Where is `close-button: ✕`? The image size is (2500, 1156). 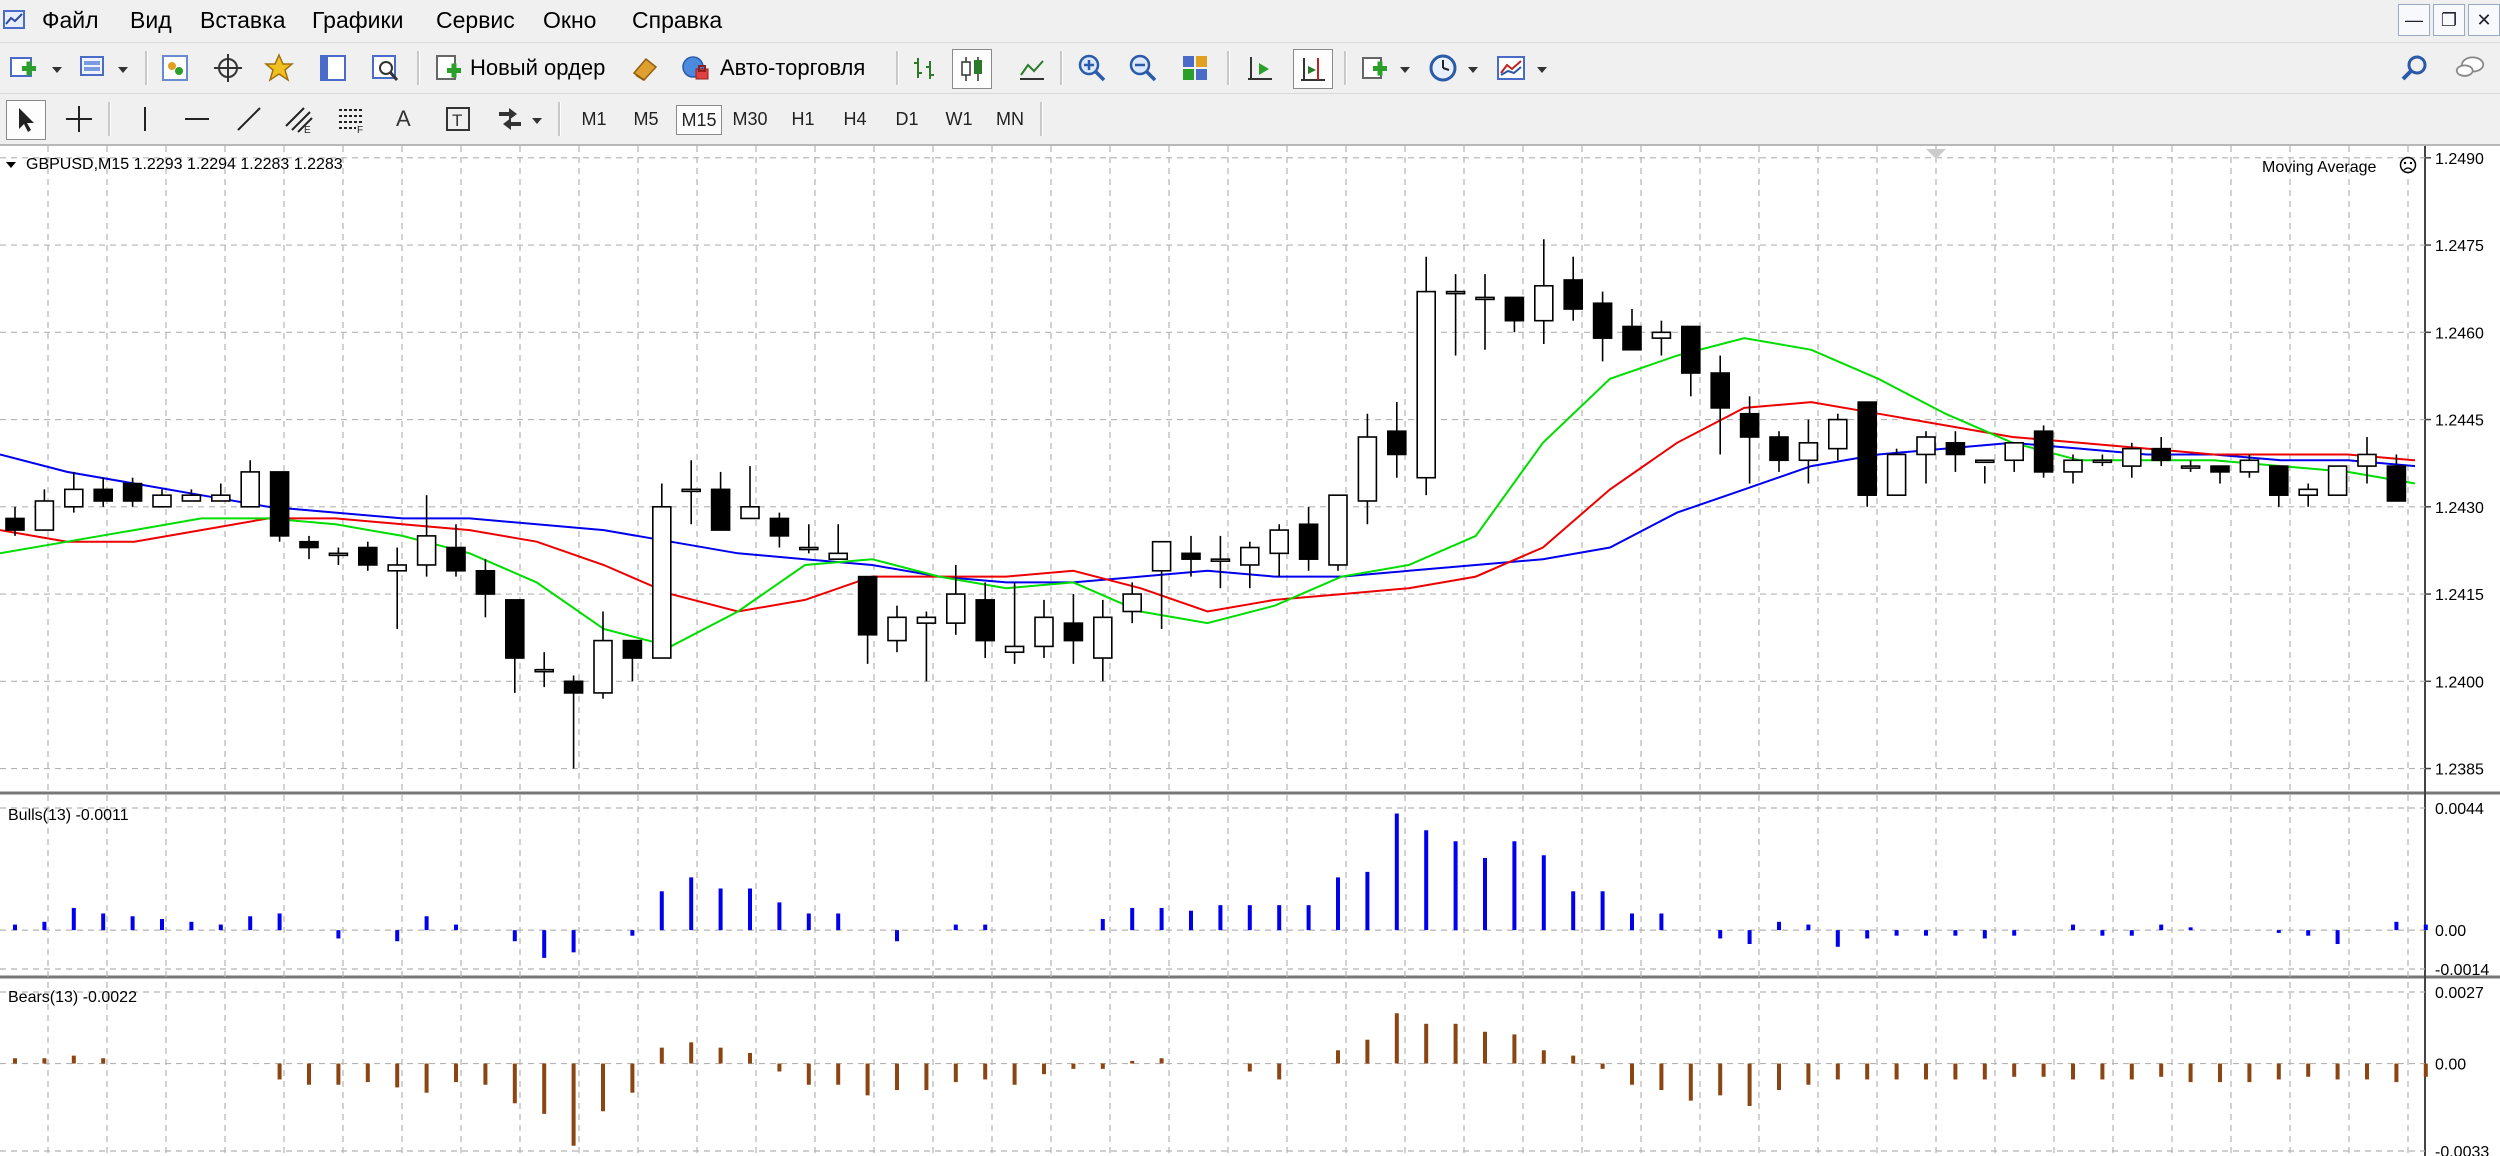 close-button: ✕ is located at coordinates (2484, 20).